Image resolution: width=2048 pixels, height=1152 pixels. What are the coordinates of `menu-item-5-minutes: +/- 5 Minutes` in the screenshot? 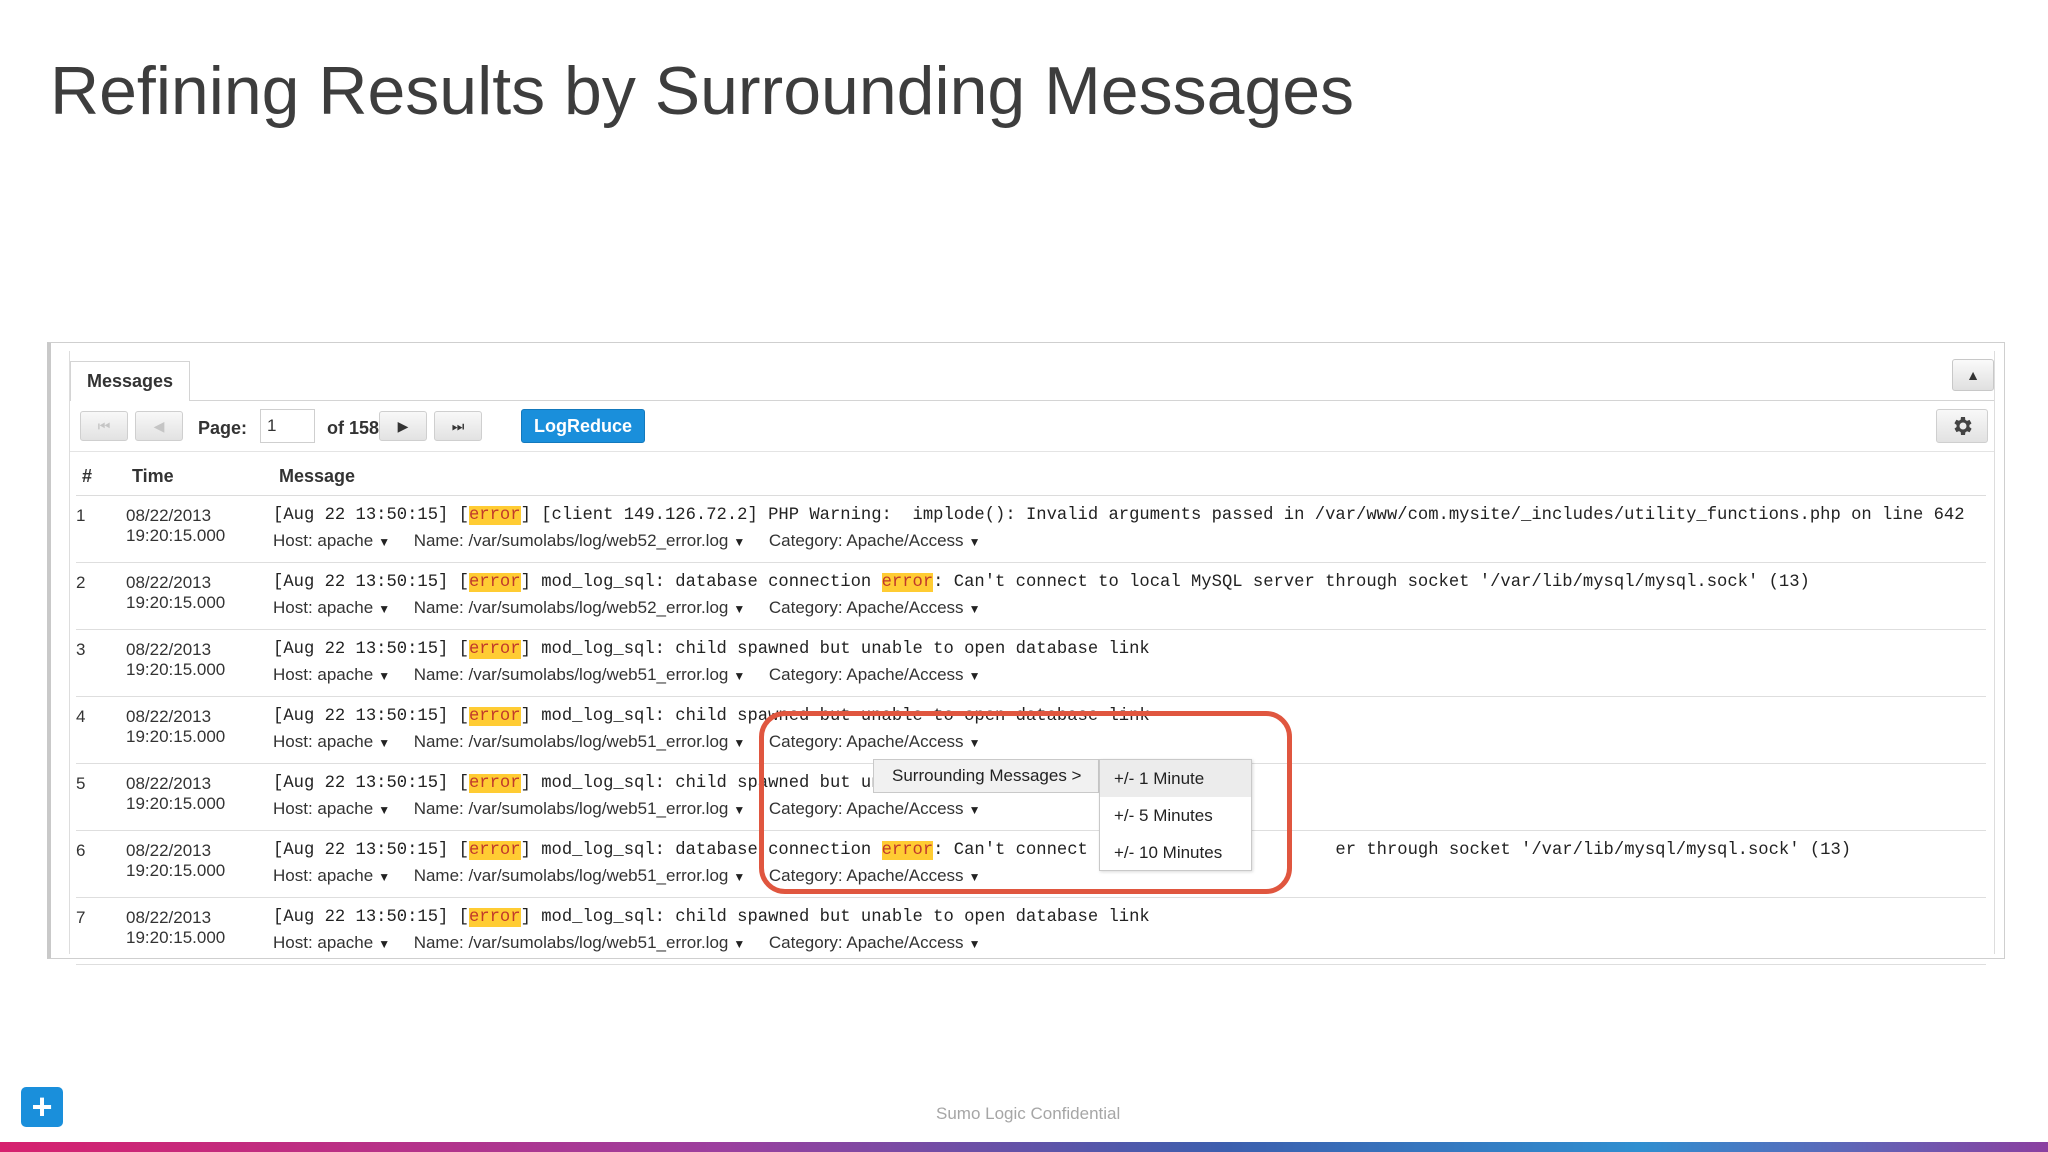 It's located at (1175, 815).